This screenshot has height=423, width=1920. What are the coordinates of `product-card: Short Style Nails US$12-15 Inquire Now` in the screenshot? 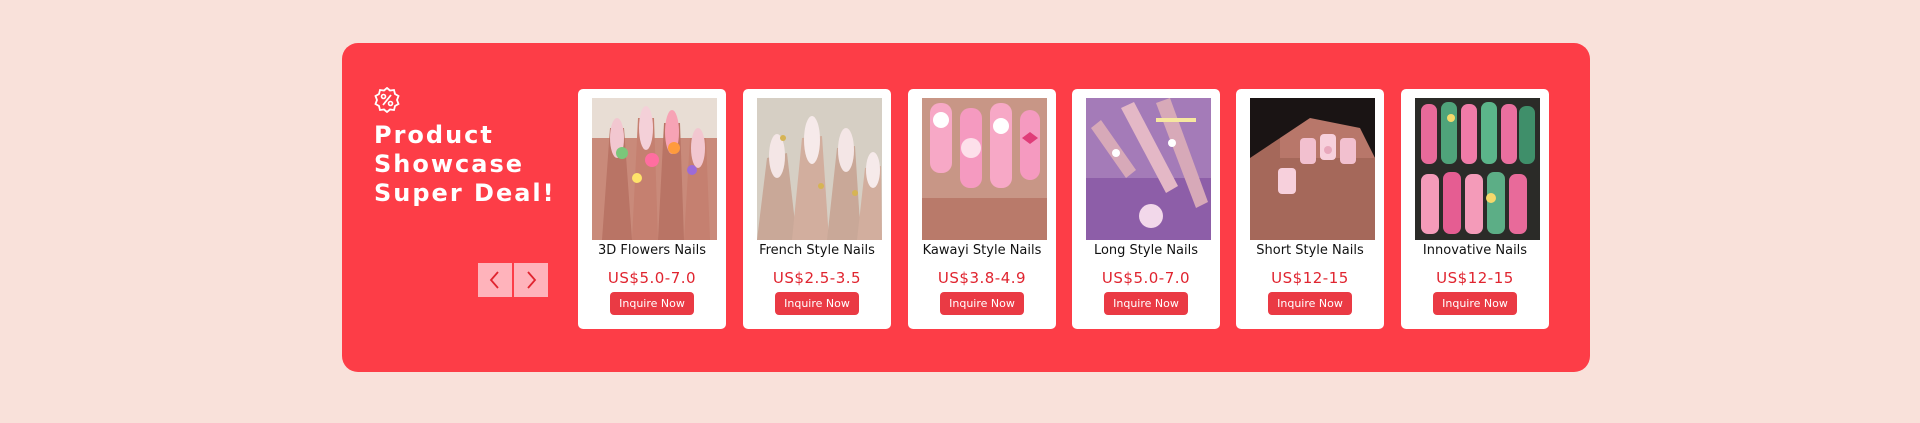 It's located at (1310, 209).